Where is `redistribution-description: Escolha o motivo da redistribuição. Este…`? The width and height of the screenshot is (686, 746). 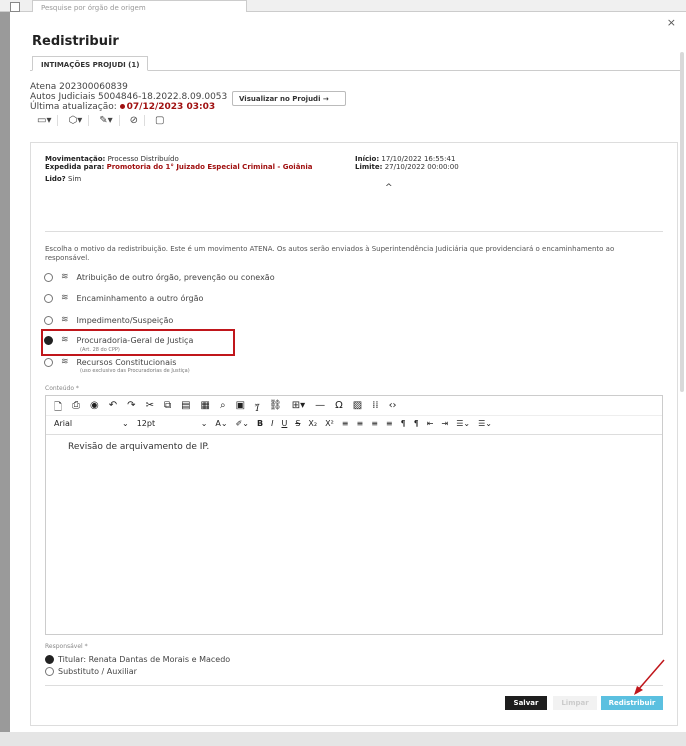
redistribution-description: Escolha o motivo da redistribuição. Este… is located at coordinates (330, 253).